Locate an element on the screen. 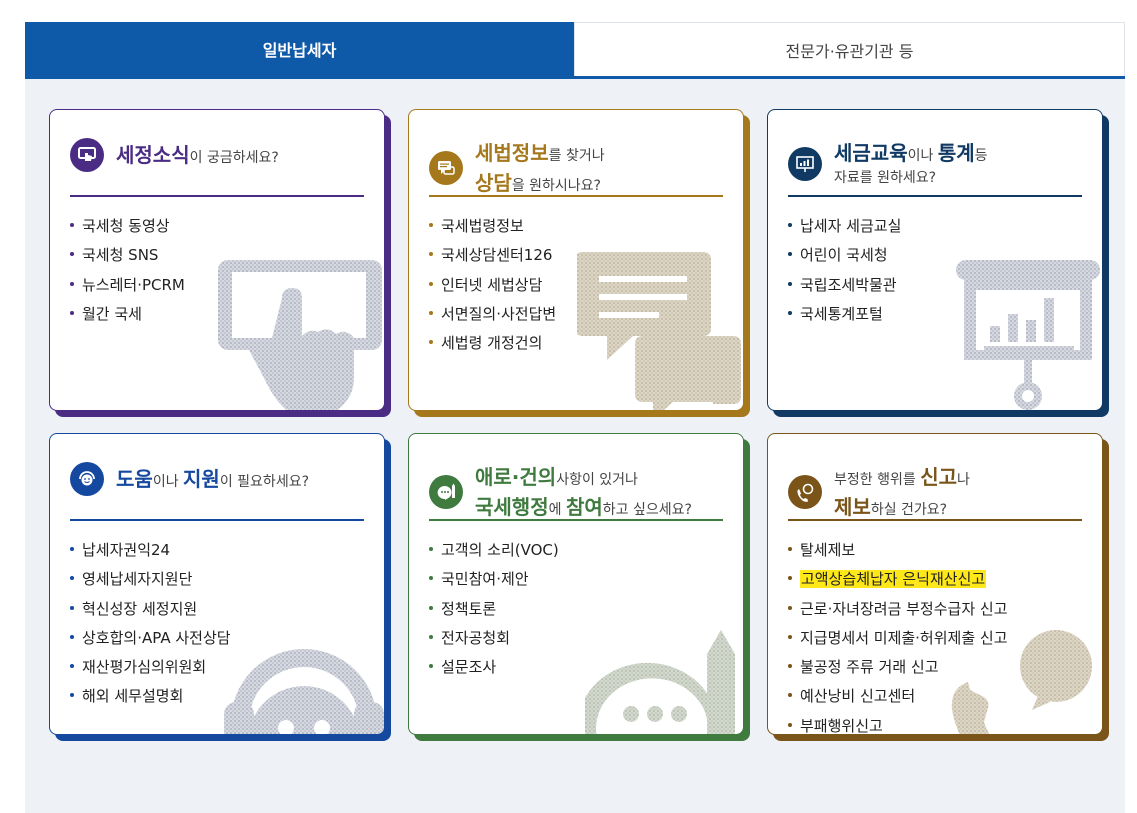 This screenshot has height=813, width=1137. list-item: 지급명세서 미제출·허위제출 신고 is located at coordinates (898, 638).